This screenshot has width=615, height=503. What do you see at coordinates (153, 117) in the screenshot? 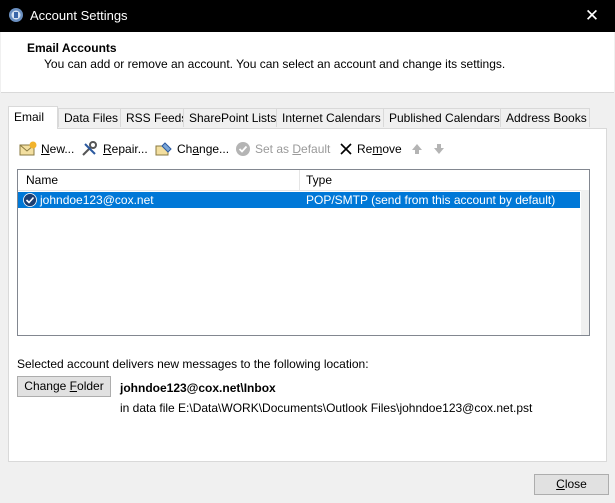
I see `tab-rss-feeds: RSS Feeds` at bounding box center [153, 117].